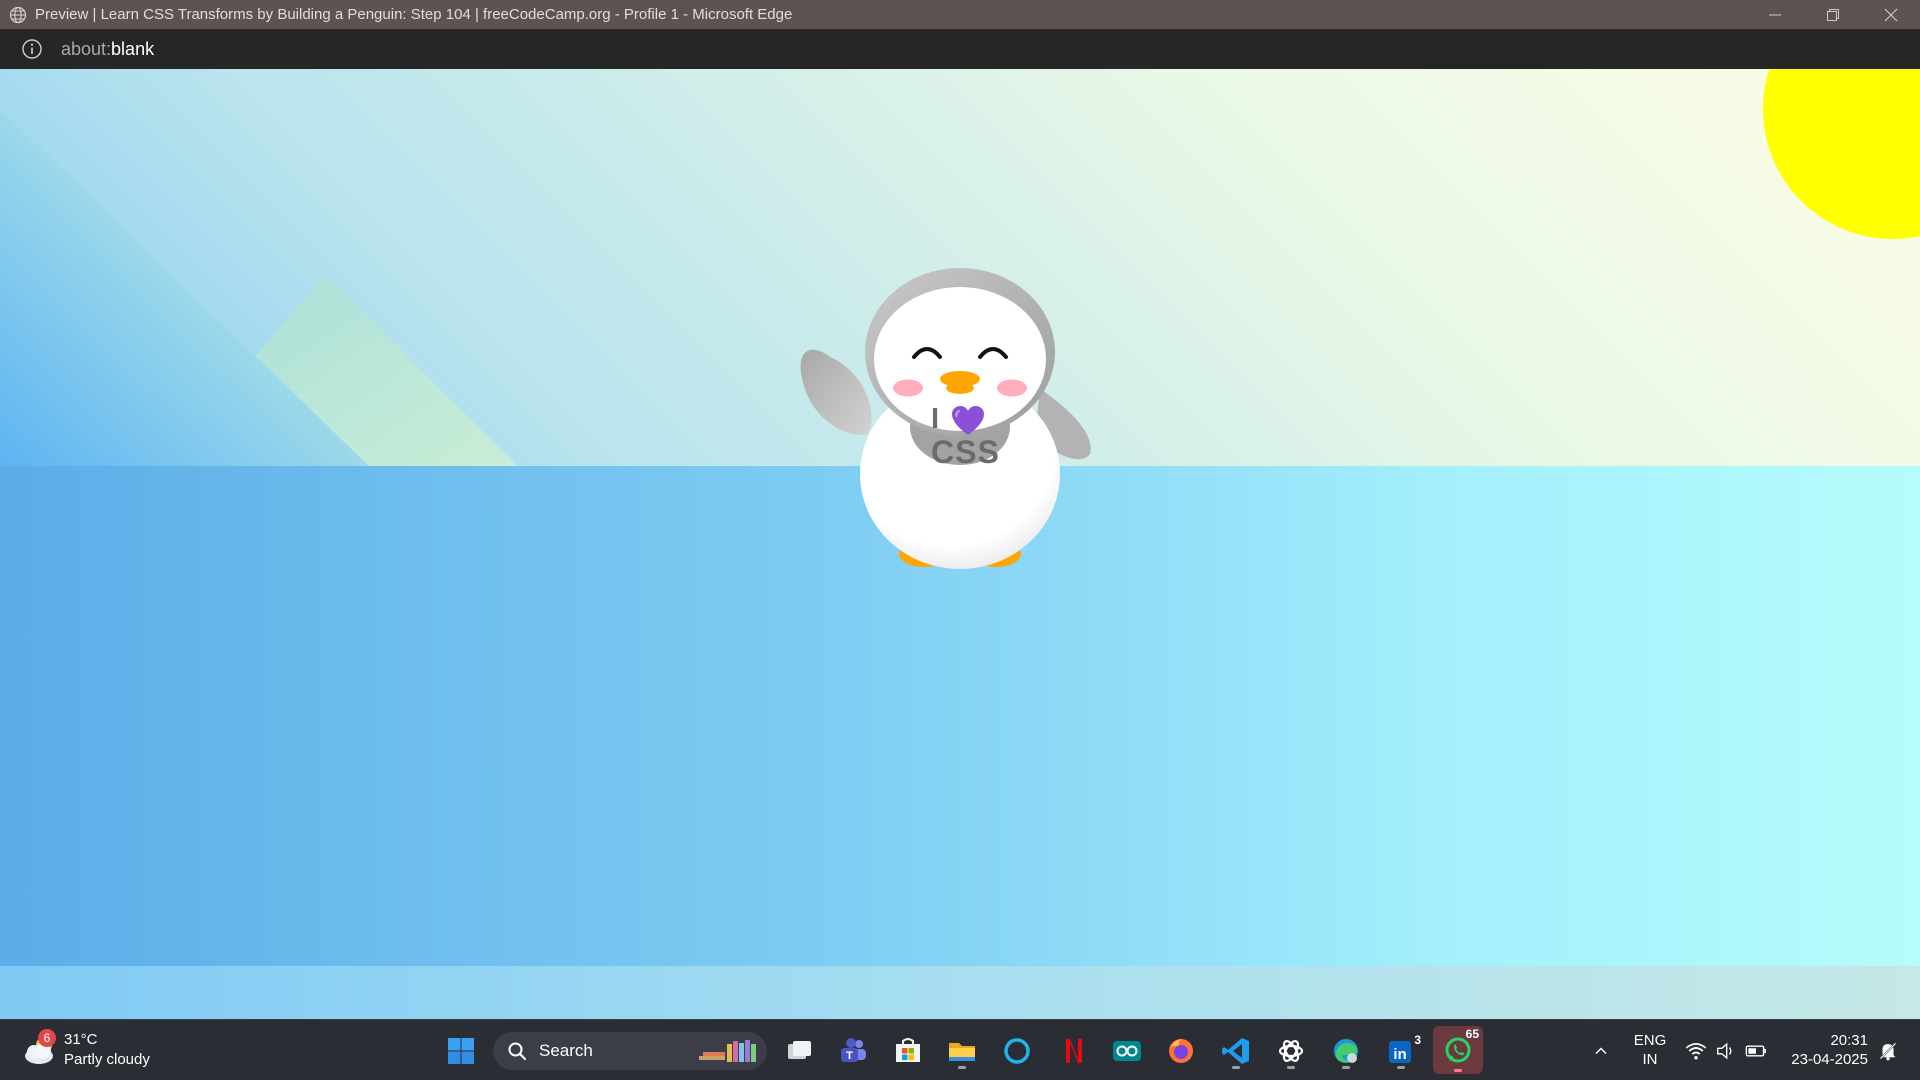  I want to click on wifi-icon, so click(1696, 1051).